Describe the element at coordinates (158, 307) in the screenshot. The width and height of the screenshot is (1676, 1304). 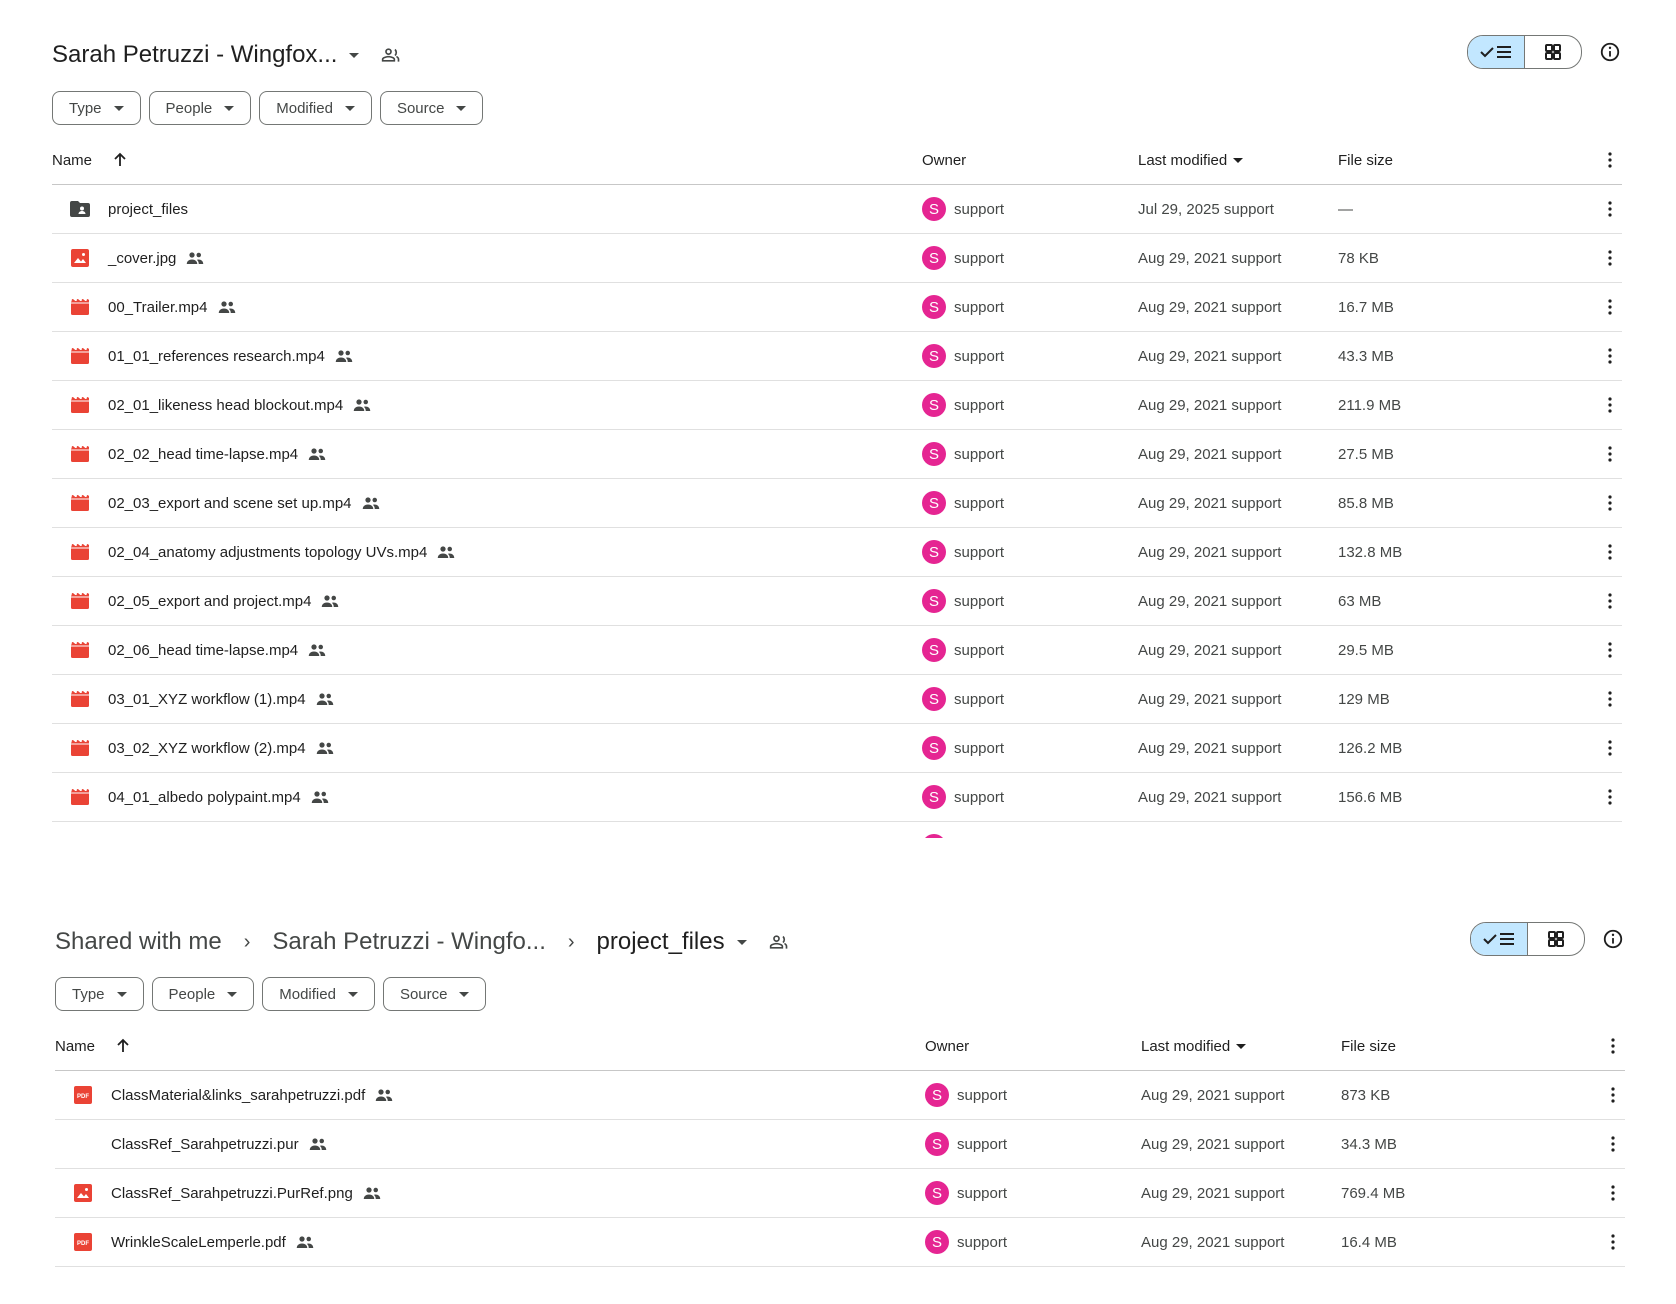
I see `file-name: 00_Trailer.mp4` at that location.